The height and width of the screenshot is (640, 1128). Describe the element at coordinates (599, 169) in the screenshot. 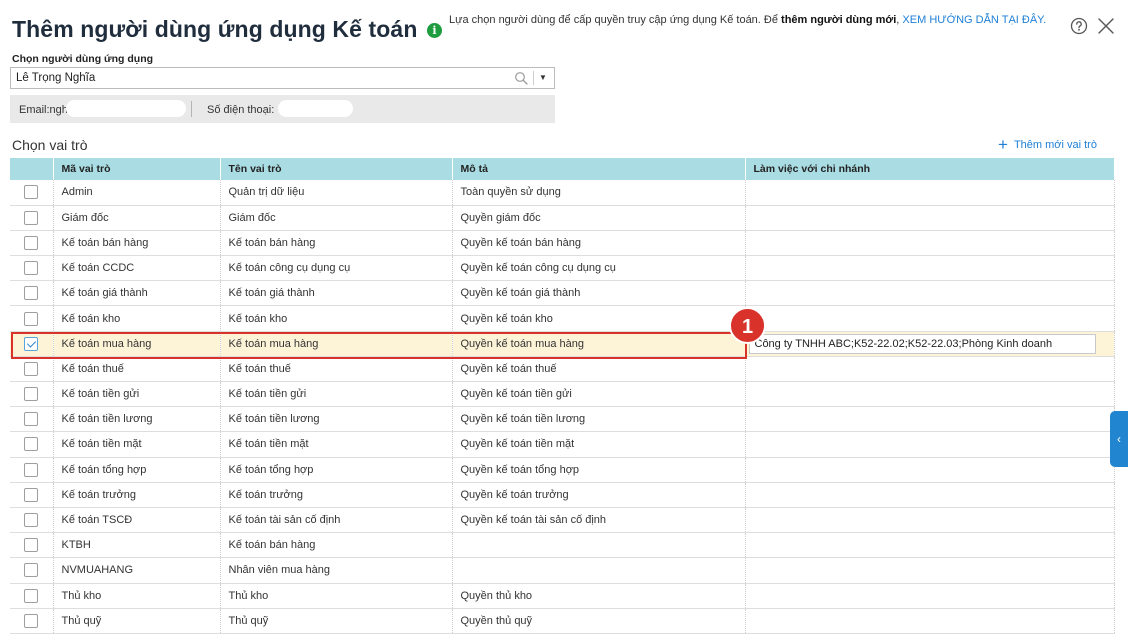

I see `header-description: Mô tả` at that location.